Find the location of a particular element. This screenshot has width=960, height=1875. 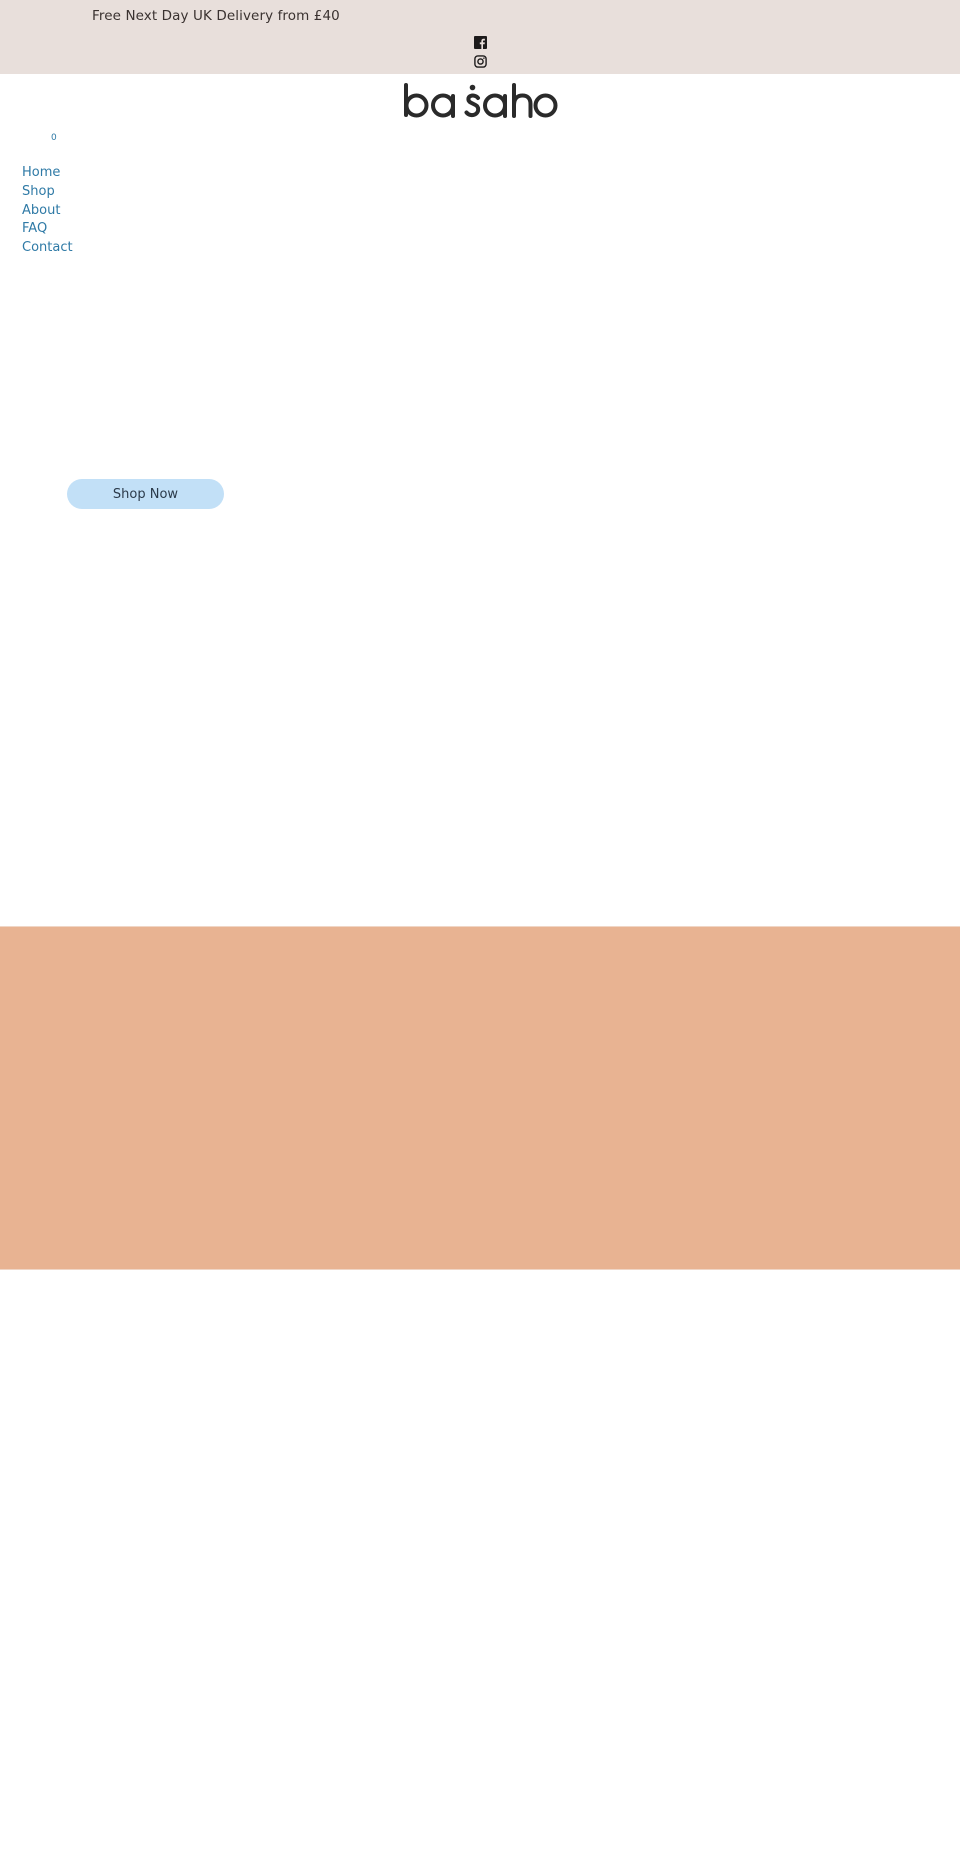

nav-item-shop: Shop is located at coordinates (47, 189).